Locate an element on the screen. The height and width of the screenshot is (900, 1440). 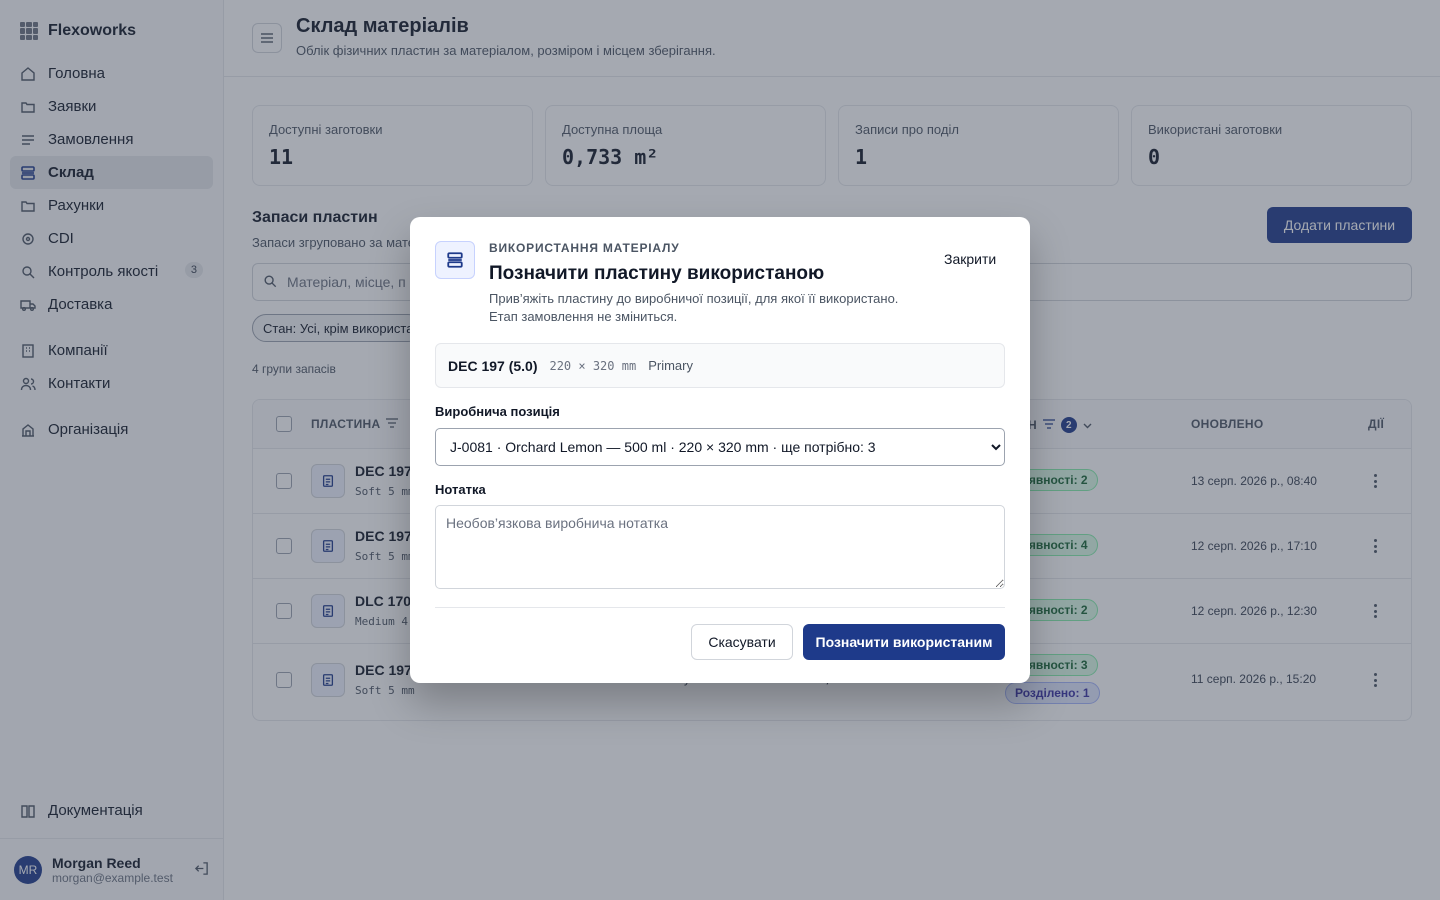
position-label: Виробнича позиція is located at coordinates (497, 411).